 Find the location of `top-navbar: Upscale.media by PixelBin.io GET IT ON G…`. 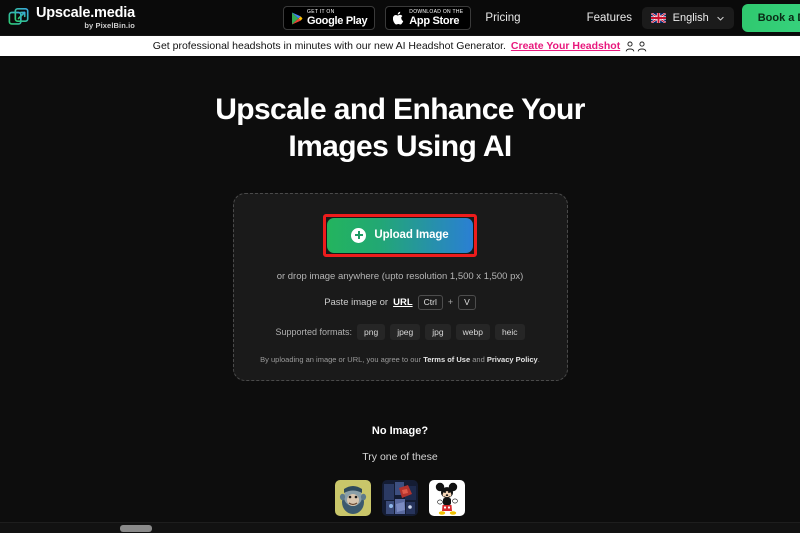

top-navbar: Upscale.media by PixelBin.io GET IT ON G… is located at coordinates (400, 18).